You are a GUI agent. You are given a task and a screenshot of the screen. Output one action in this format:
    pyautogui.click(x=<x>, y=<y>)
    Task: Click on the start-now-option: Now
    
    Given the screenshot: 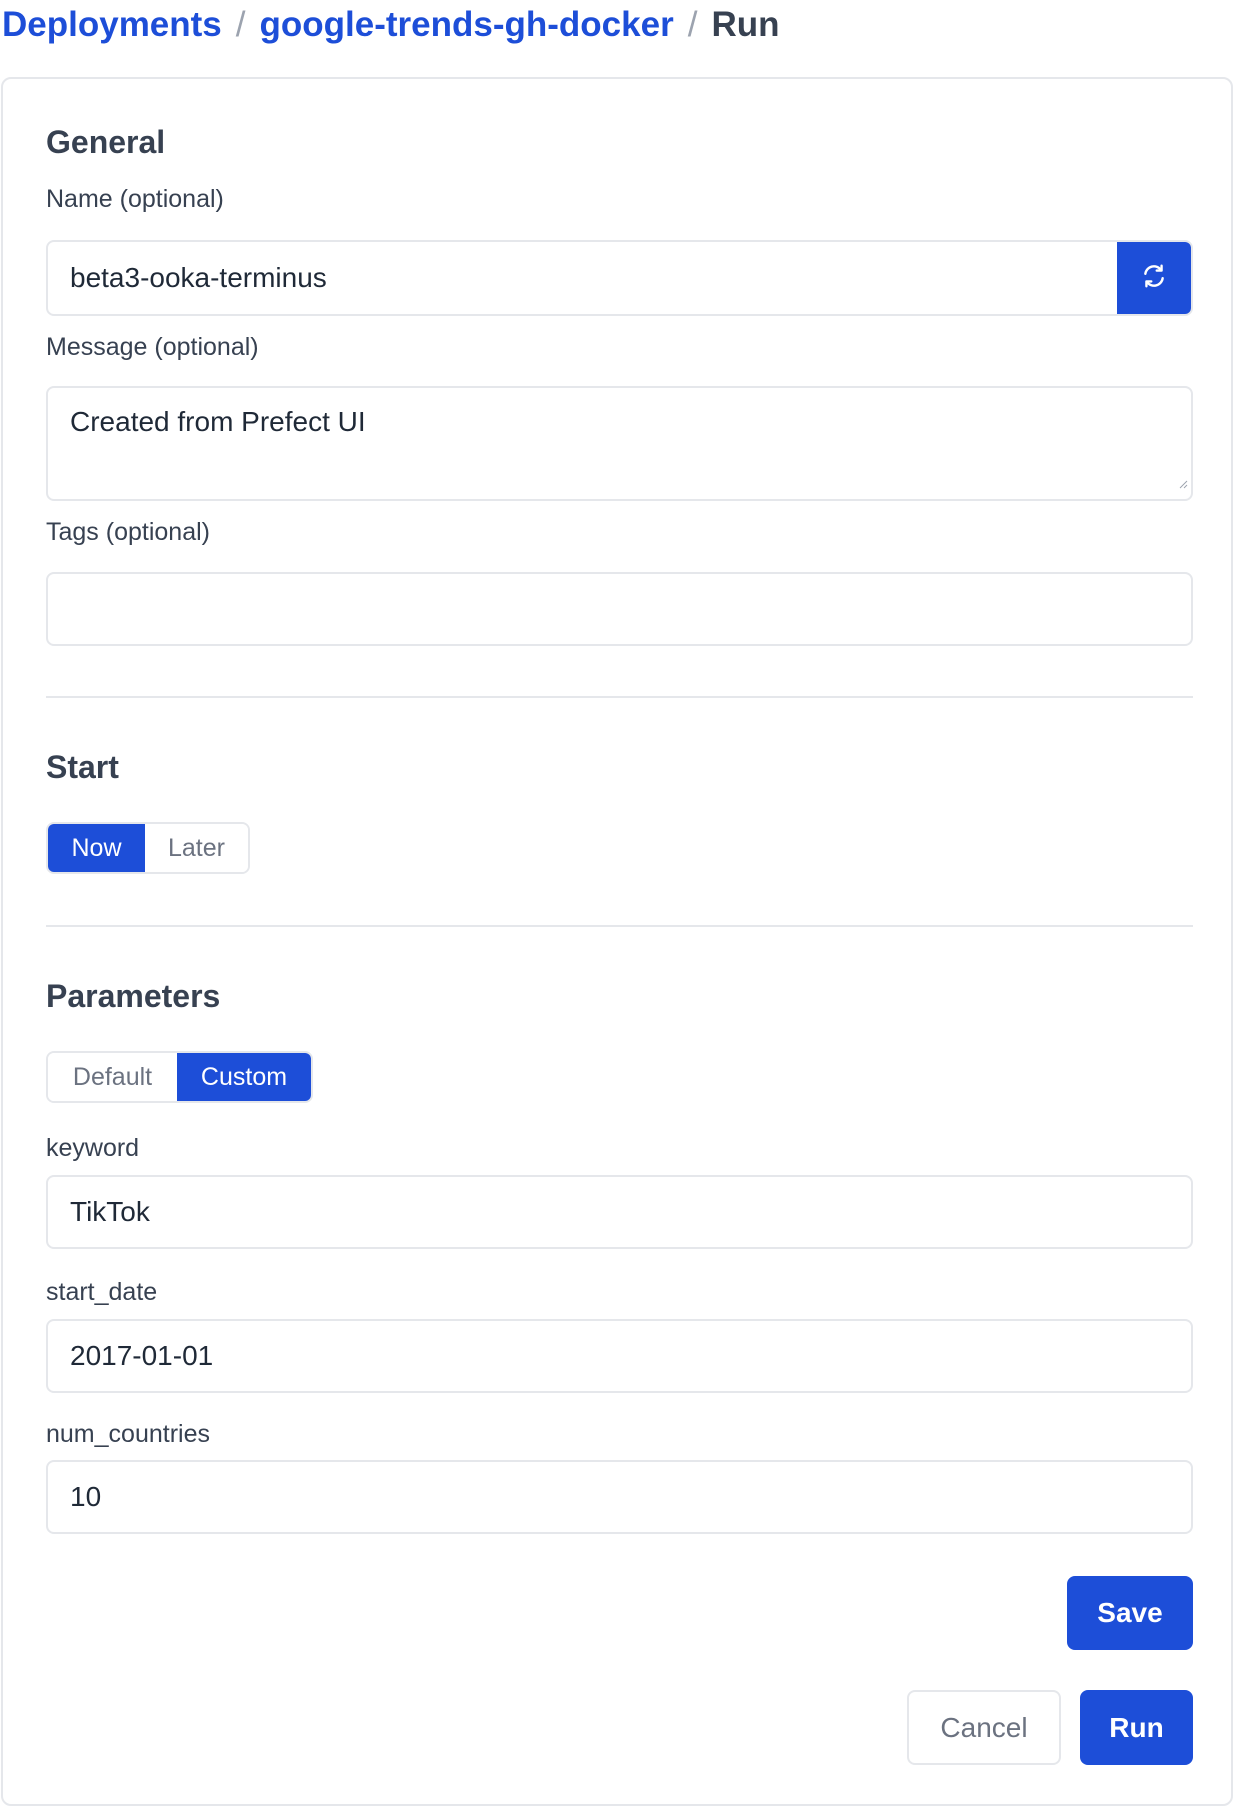 What is the action you would take?
    pyautogui.click(x=96, y=848)
    